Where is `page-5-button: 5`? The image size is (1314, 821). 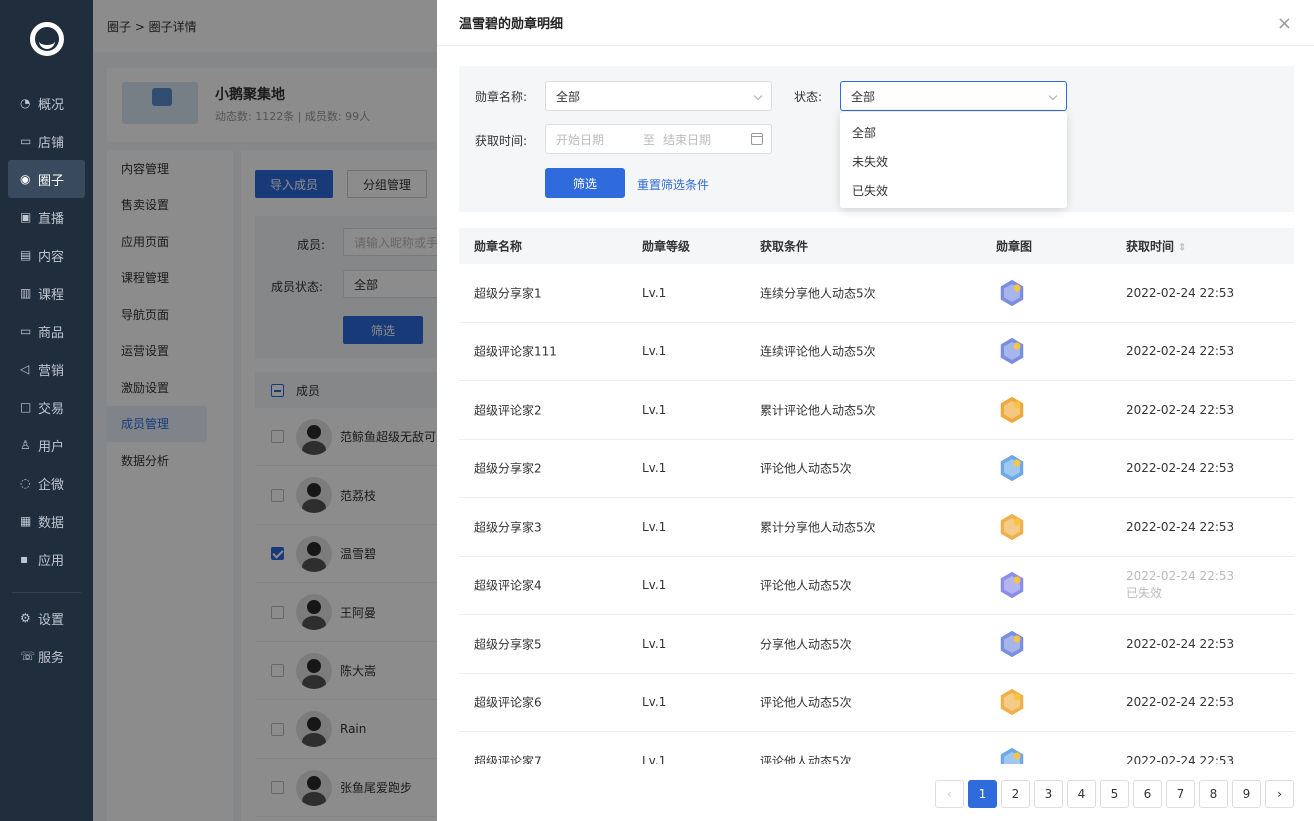
page-5-button: 5 is located at coordinates (1114, 794).